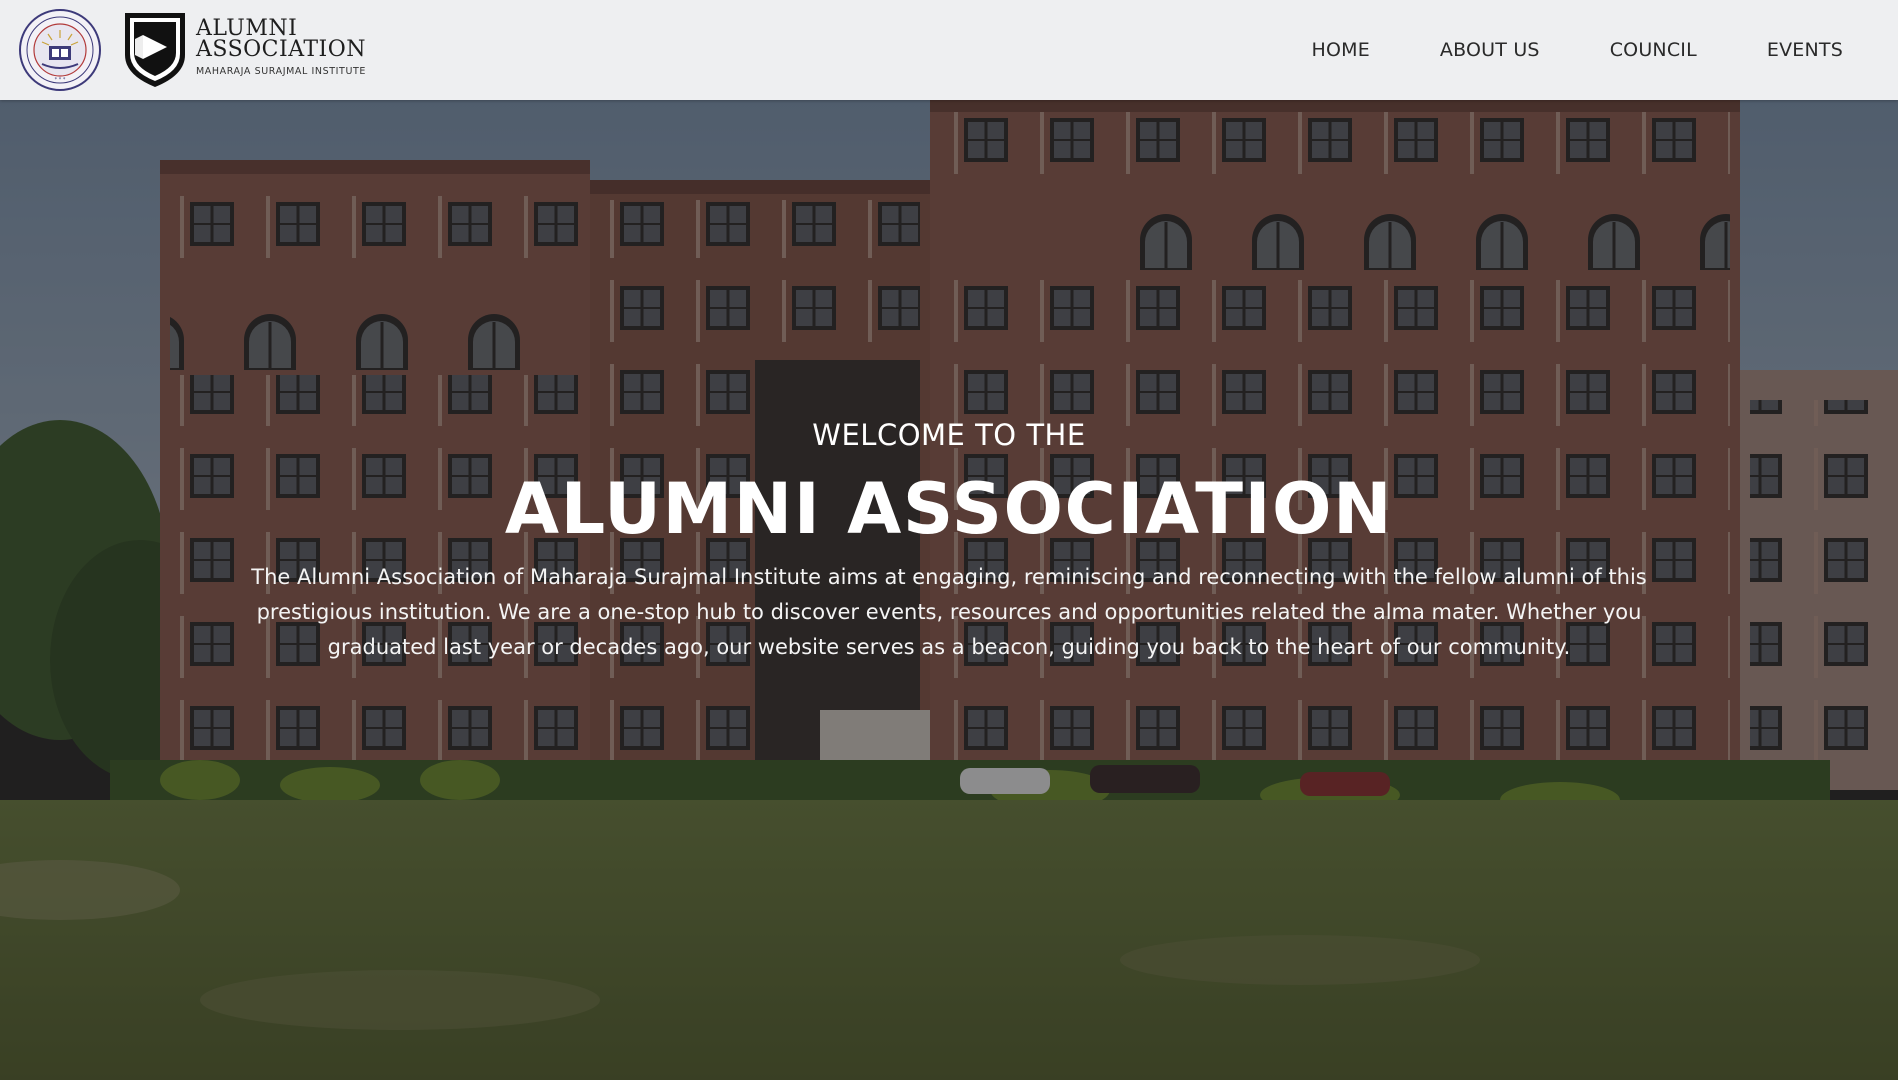  What do you see at coordinates (155, 49) in the screenshot?
I see `alumni-shield-logo-icon` at bounding box center [155, 49].